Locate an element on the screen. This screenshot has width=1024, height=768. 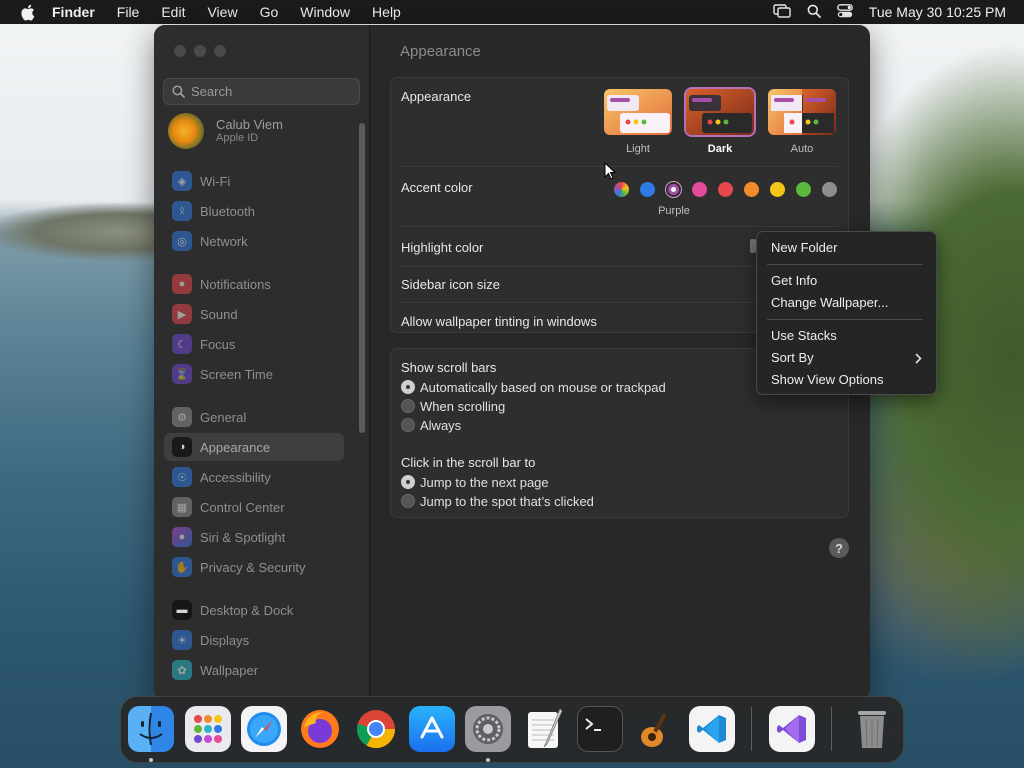
sidebar-item-siri-spotlight: ● Siri & Spotlight is located at coordinates (254, 537).